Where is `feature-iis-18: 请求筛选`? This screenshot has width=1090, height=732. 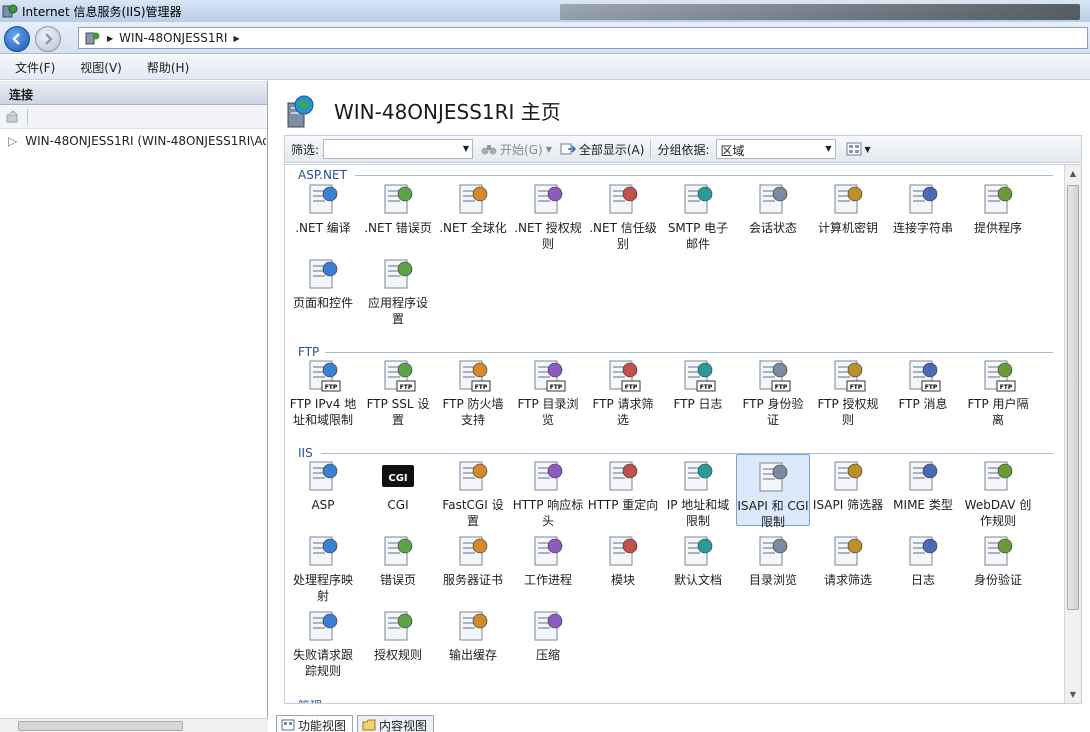
feature-iis-18: 请求筛选 is located at coordinates (848, 565).